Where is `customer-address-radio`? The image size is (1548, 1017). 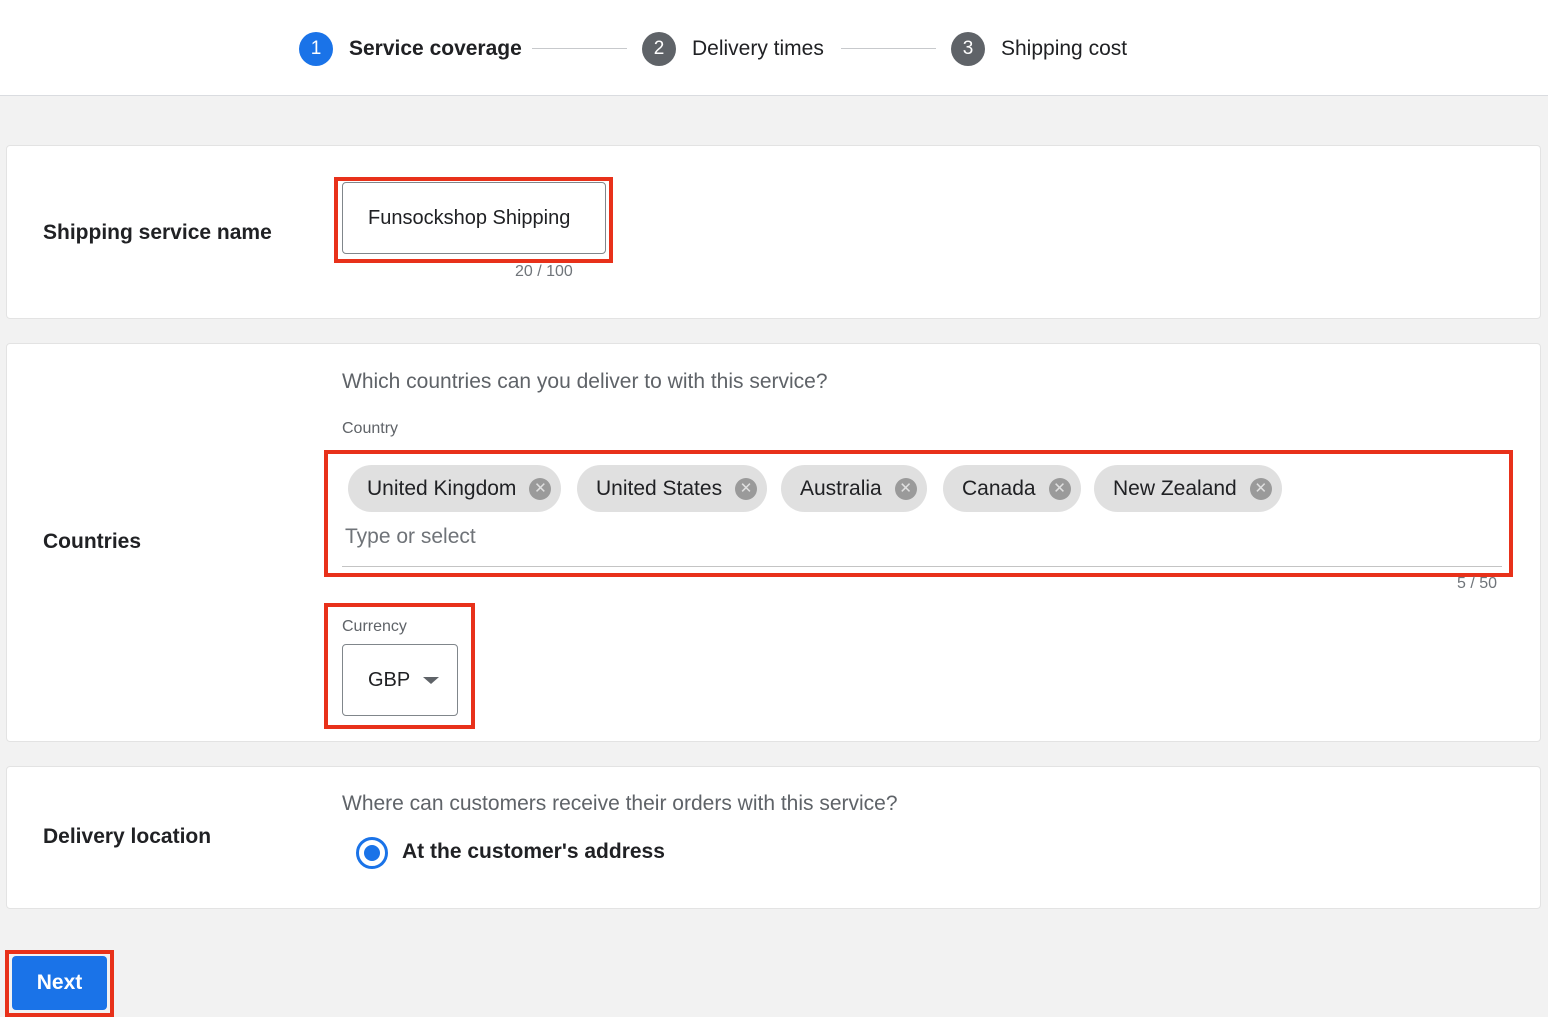
customer-address-radio is located at coordinates (372, 853).